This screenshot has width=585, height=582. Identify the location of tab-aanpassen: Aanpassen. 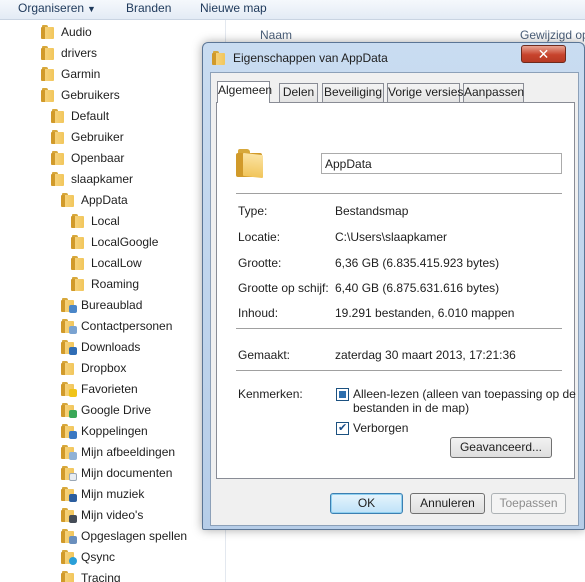
(493, 92).